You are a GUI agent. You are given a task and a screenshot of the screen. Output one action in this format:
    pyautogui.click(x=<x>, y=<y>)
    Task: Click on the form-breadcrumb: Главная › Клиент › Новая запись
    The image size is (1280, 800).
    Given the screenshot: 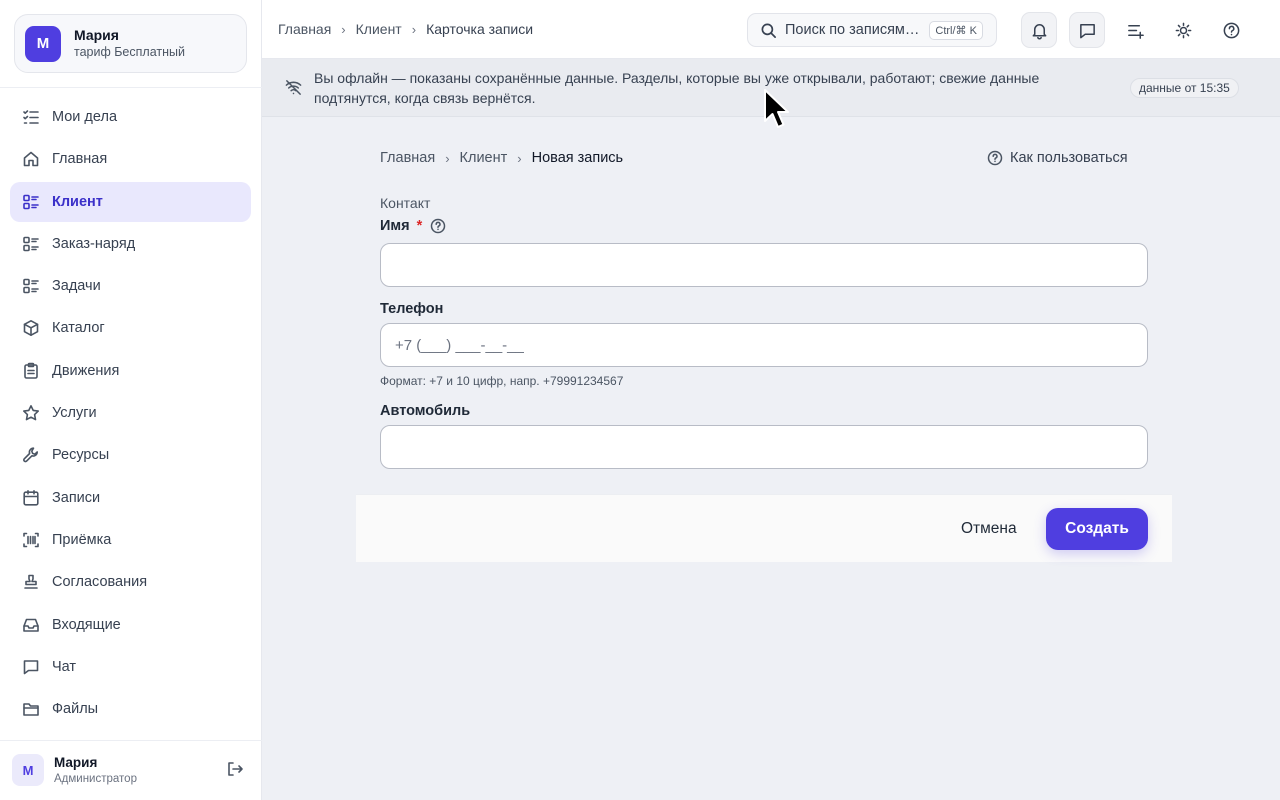 What is the action you would take?
    pyautogui.click(x=501, y=158)
    